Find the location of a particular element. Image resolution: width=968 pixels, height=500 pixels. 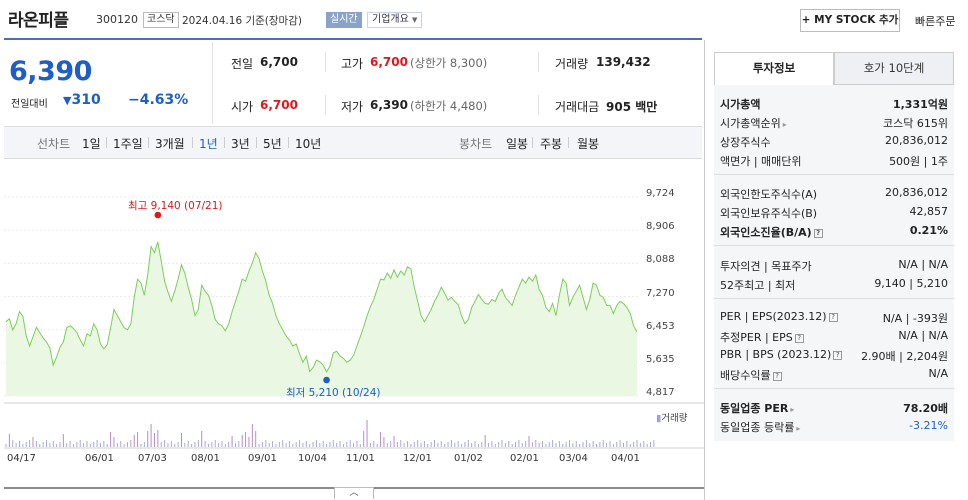

candle-weekly: 주봉 is located at coordinates (551, 143).